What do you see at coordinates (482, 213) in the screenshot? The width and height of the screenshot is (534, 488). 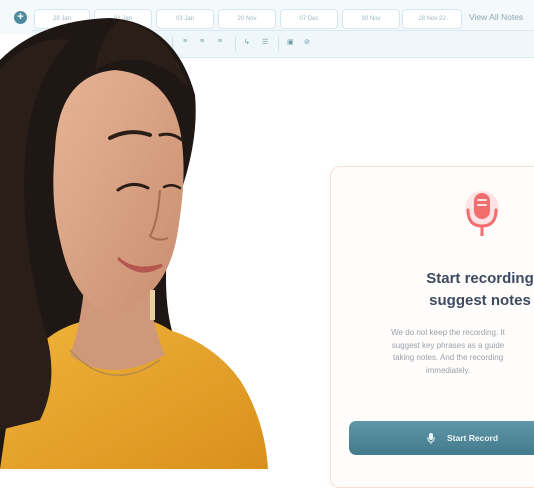 I see `microphone-icon` at bounding box center [482, 213].